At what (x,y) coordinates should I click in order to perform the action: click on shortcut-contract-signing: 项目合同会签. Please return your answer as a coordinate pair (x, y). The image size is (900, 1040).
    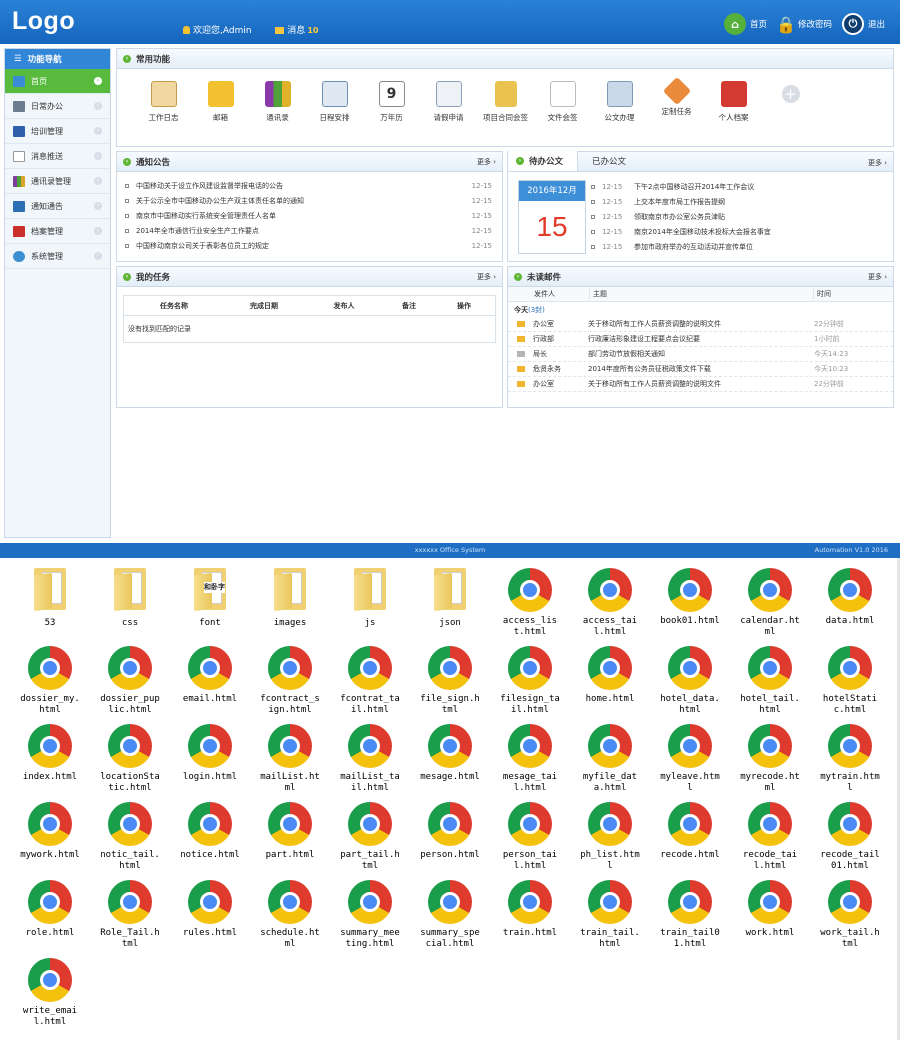
    Looking at the image, I should click on (505, 102).